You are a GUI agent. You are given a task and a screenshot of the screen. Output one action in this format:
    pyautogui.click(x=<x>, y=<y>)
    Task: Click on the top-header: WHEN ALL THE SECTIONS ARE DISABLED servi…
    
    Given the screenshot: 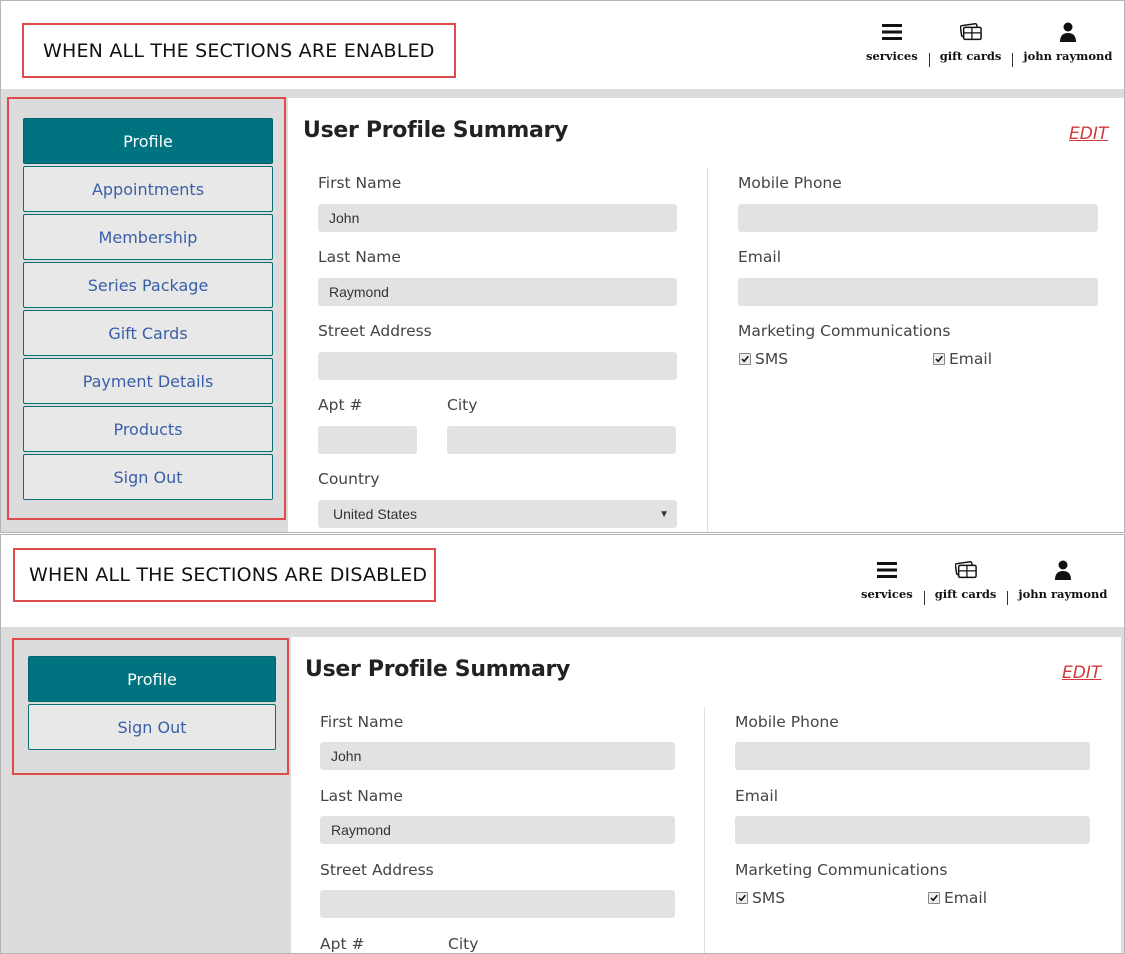 What is the action you would take?
    pyautogui.click(x=562, y=581)
    